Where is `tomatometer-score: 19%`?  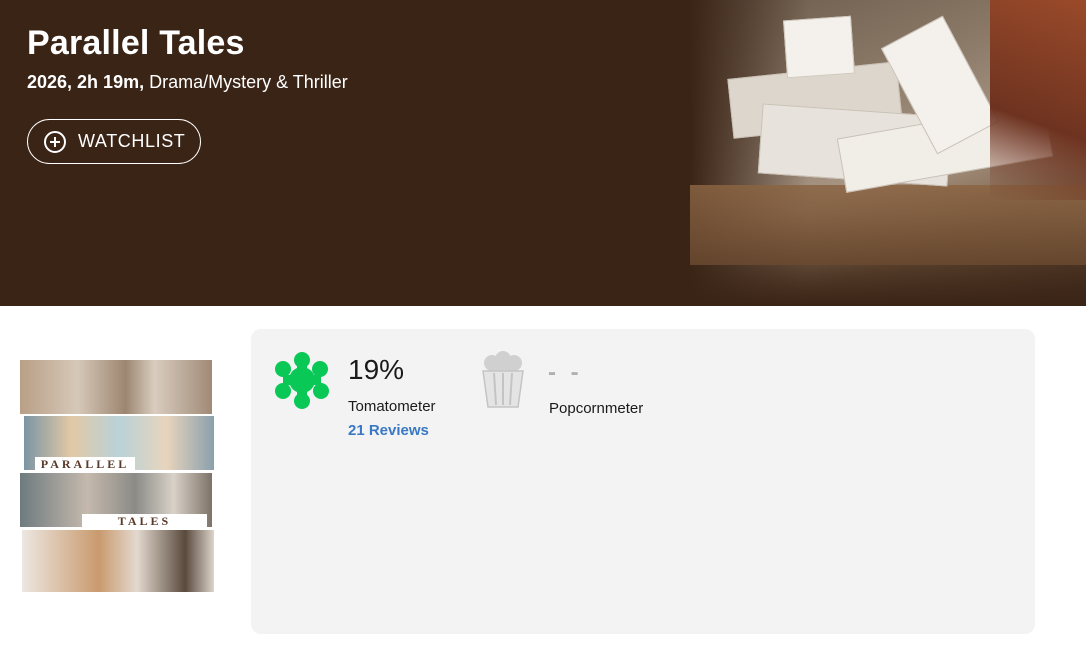
tomatometer-score: 19% is located at coordinates (376, 369).